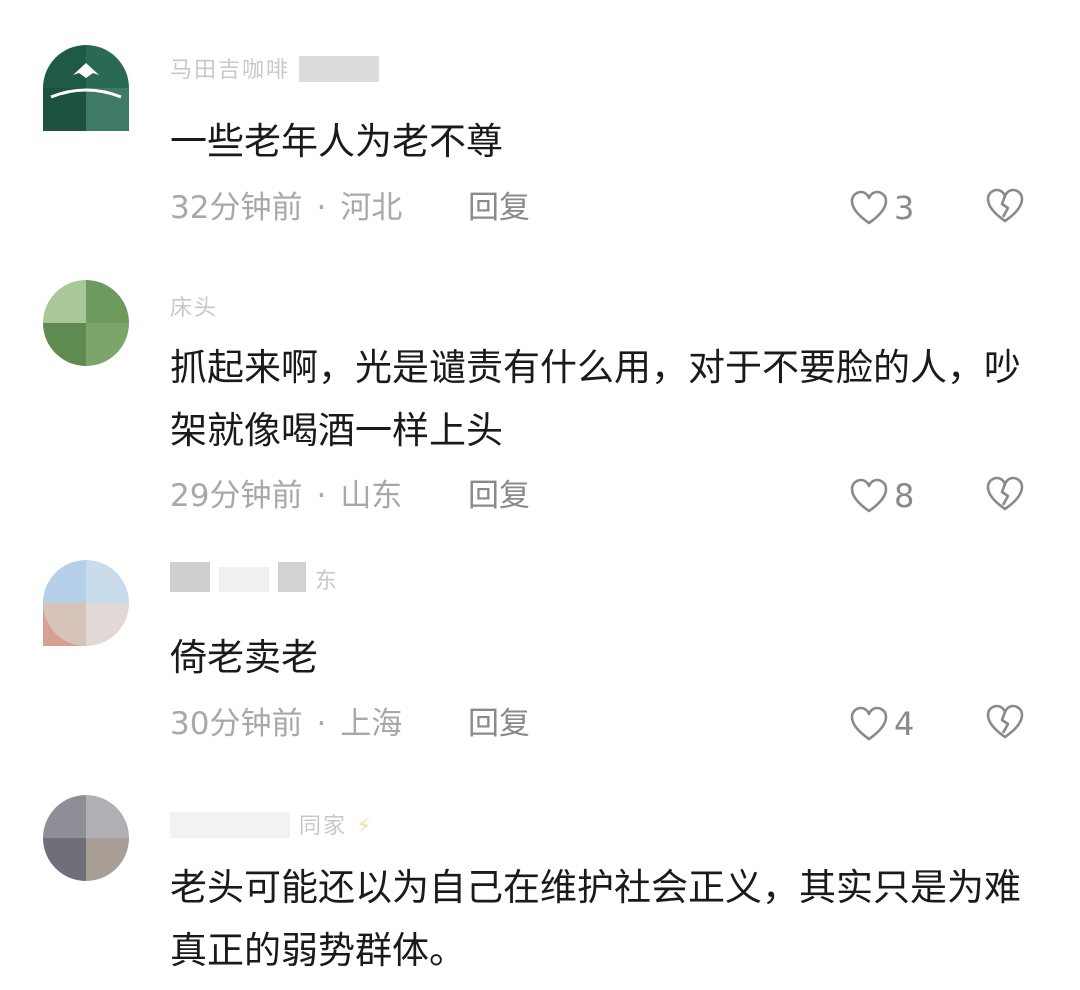  I want to click on comment-time: 30分钟前, so click(236, 724).